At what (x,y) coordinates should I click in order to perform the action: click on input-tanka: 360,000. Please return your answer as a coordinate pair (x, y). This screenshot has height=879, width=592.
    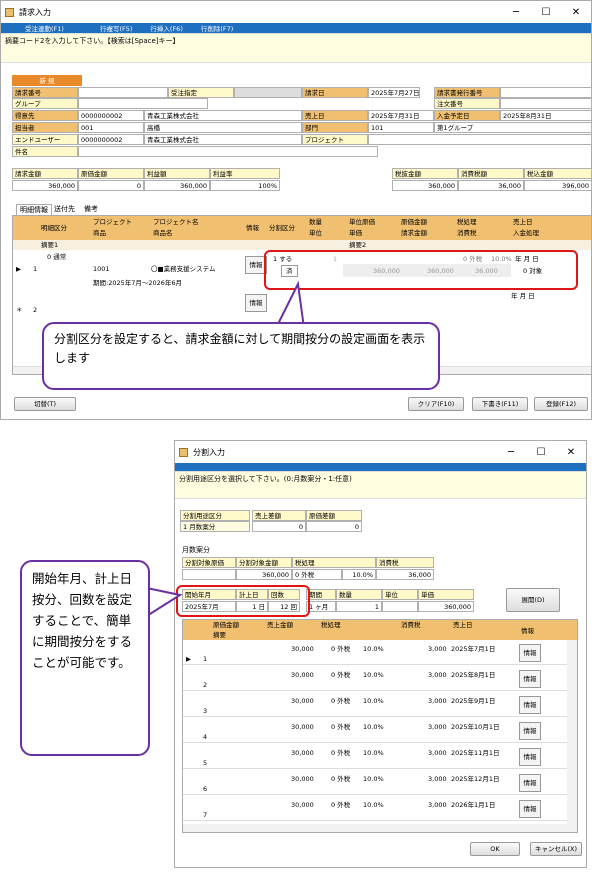
    Looking at the image, I should click on (446, 606).